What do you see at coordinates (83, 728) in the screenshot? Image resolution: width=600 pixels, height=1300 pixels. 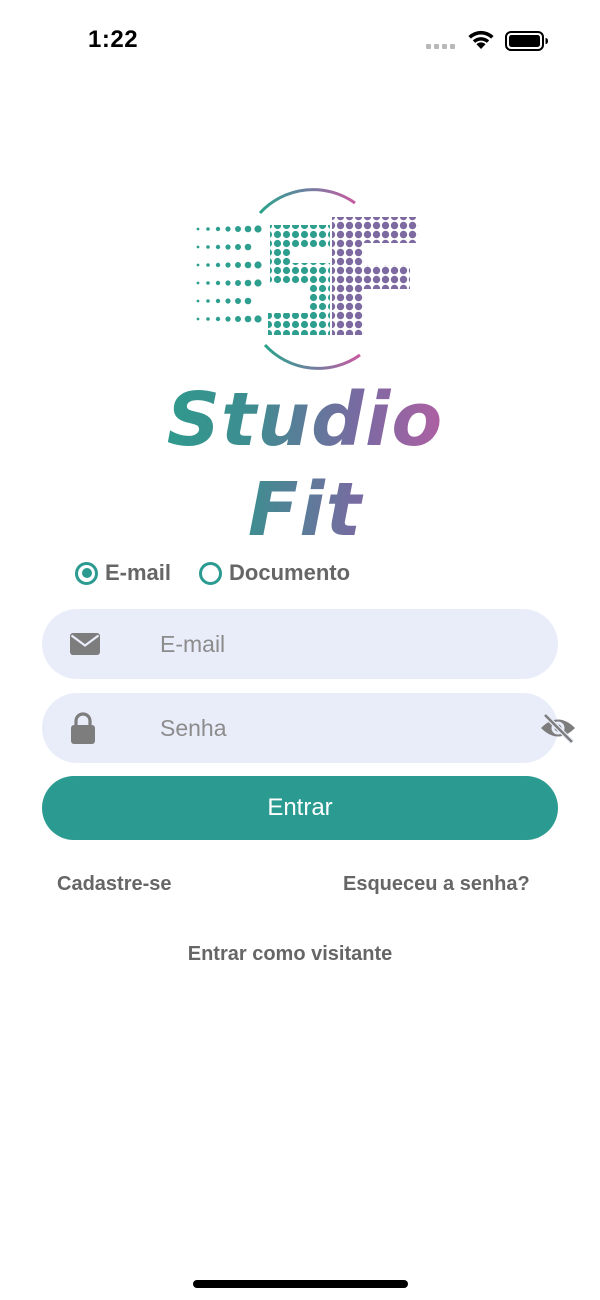 I see `lock-icon` at bounding box center [83, 728].